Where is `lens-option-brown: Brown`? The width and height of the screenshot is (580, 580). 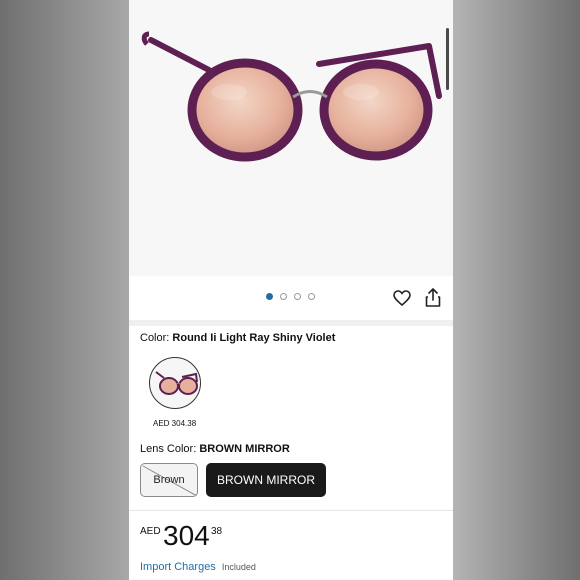 lens-option-brown: Brown is located at coordinates (169, 480).